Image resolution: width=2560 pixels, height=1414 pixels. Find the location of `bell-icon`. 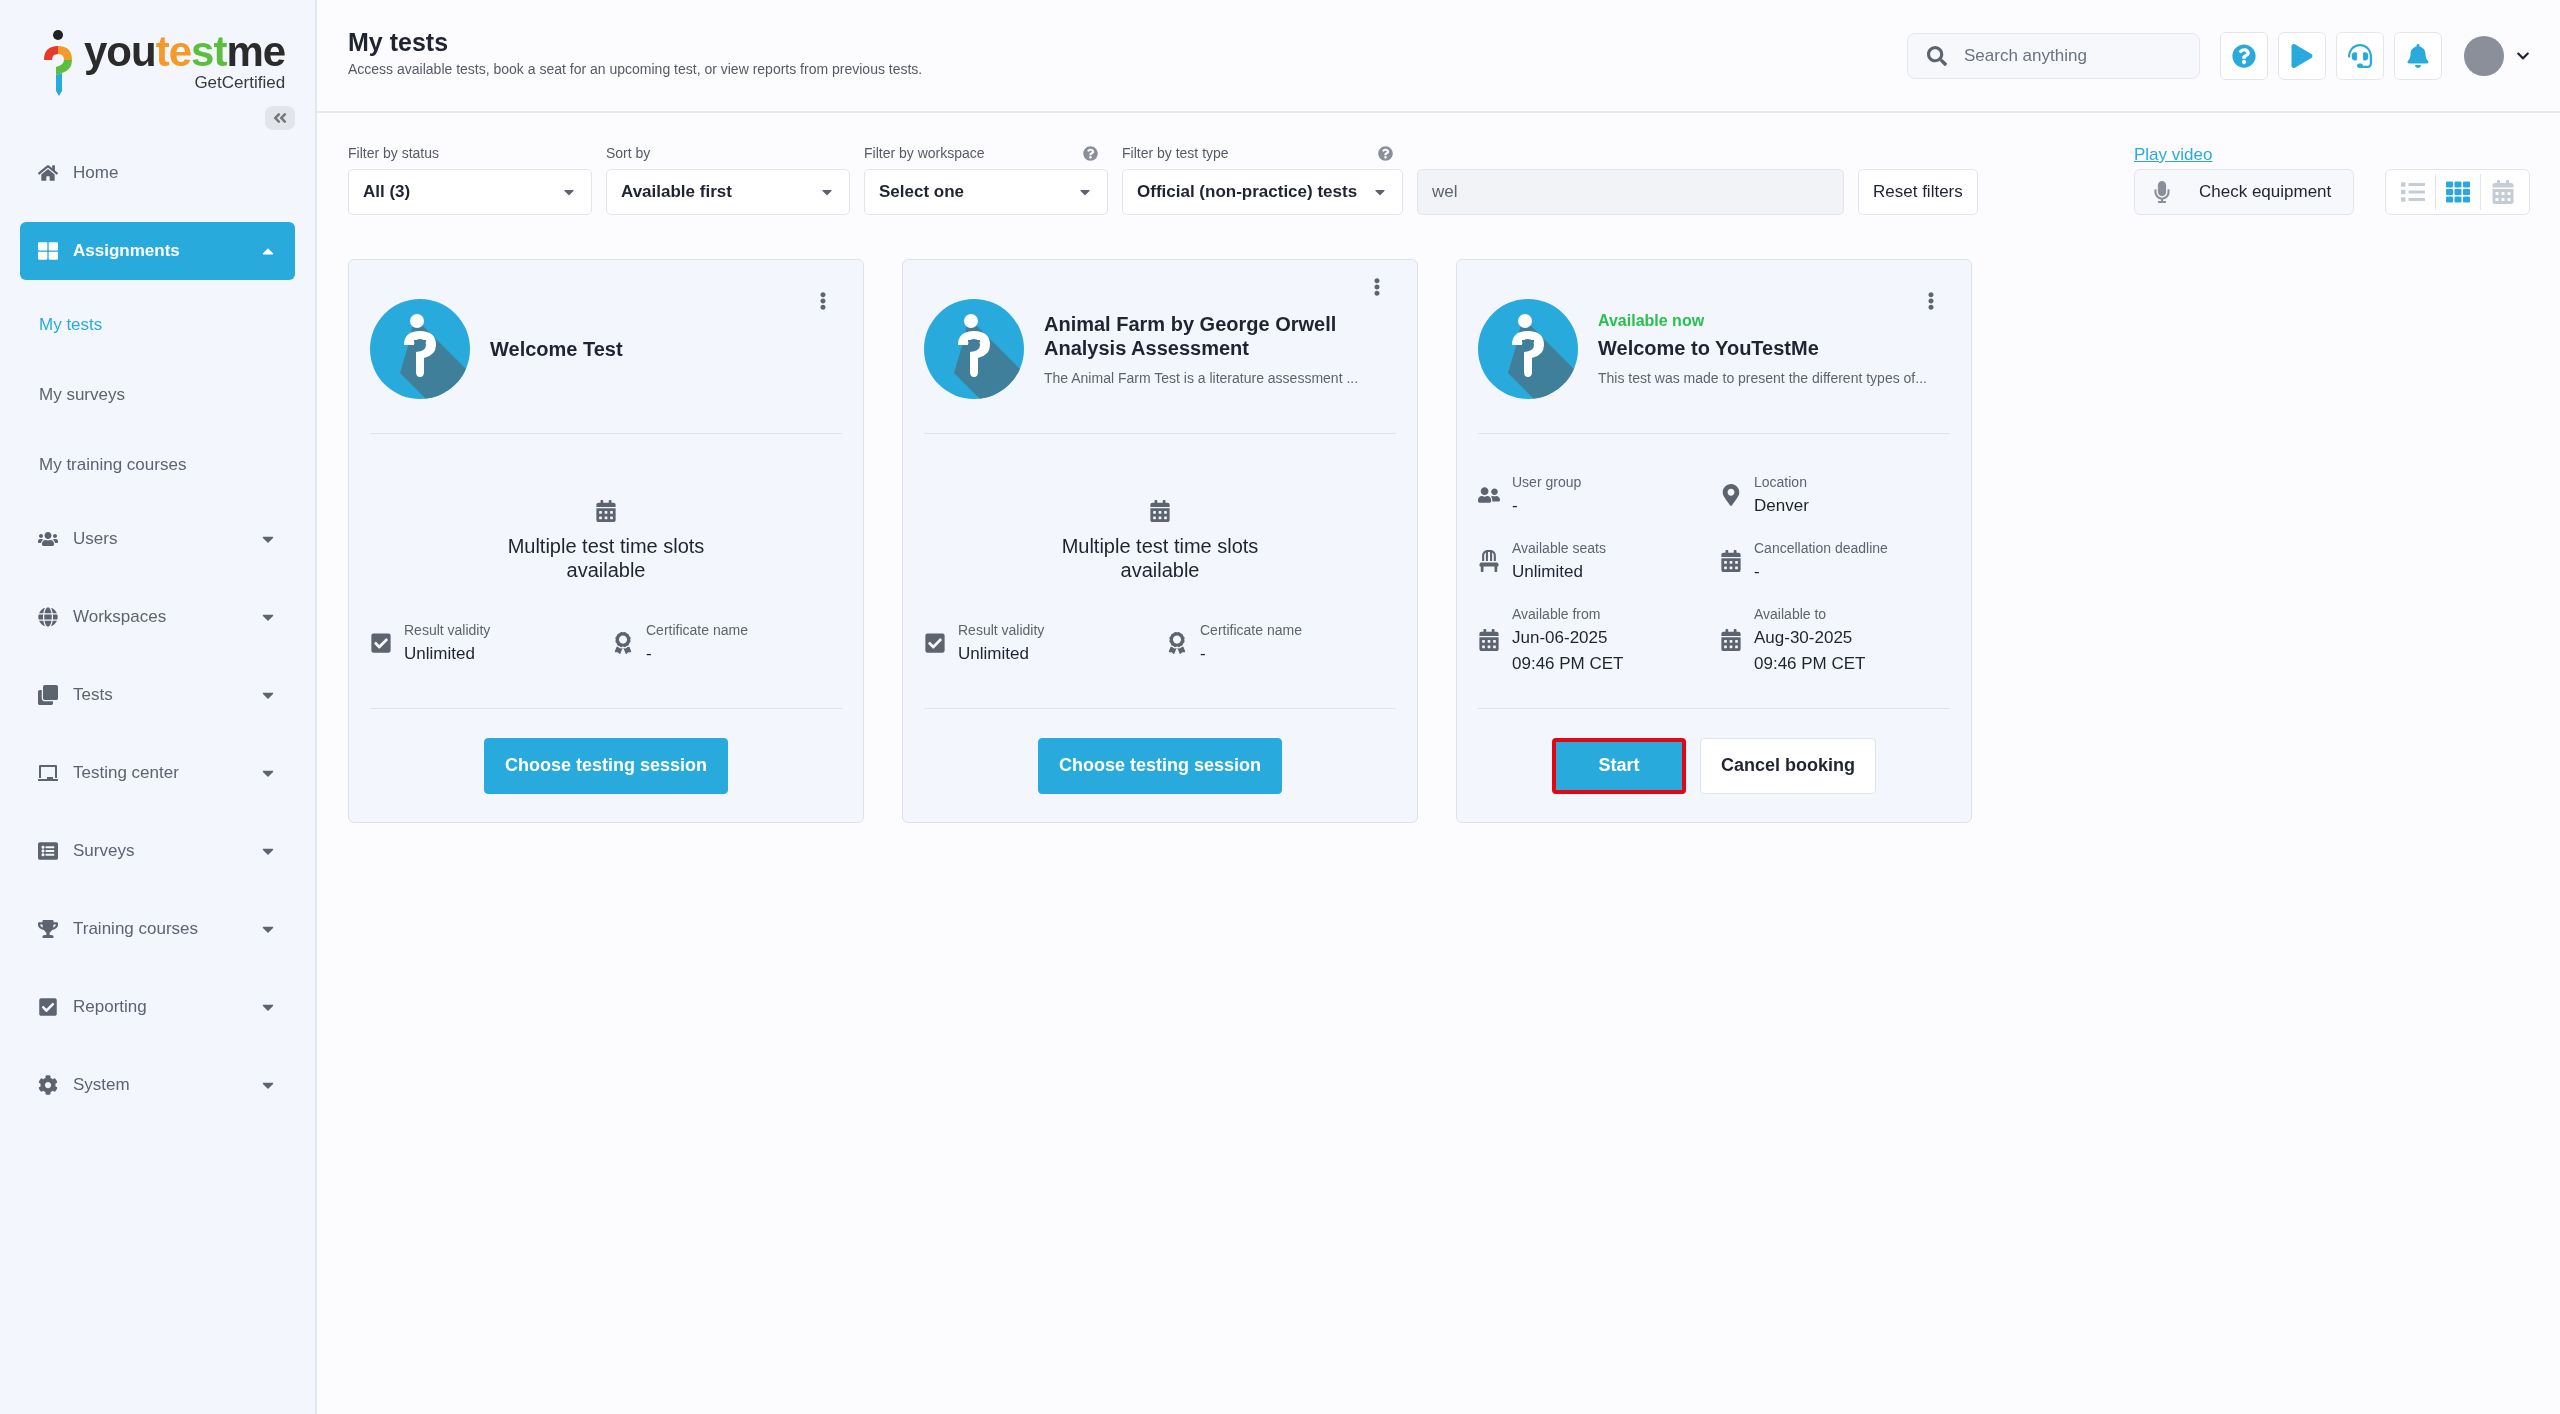

bell-icon is located at coordinates (2418, 55).